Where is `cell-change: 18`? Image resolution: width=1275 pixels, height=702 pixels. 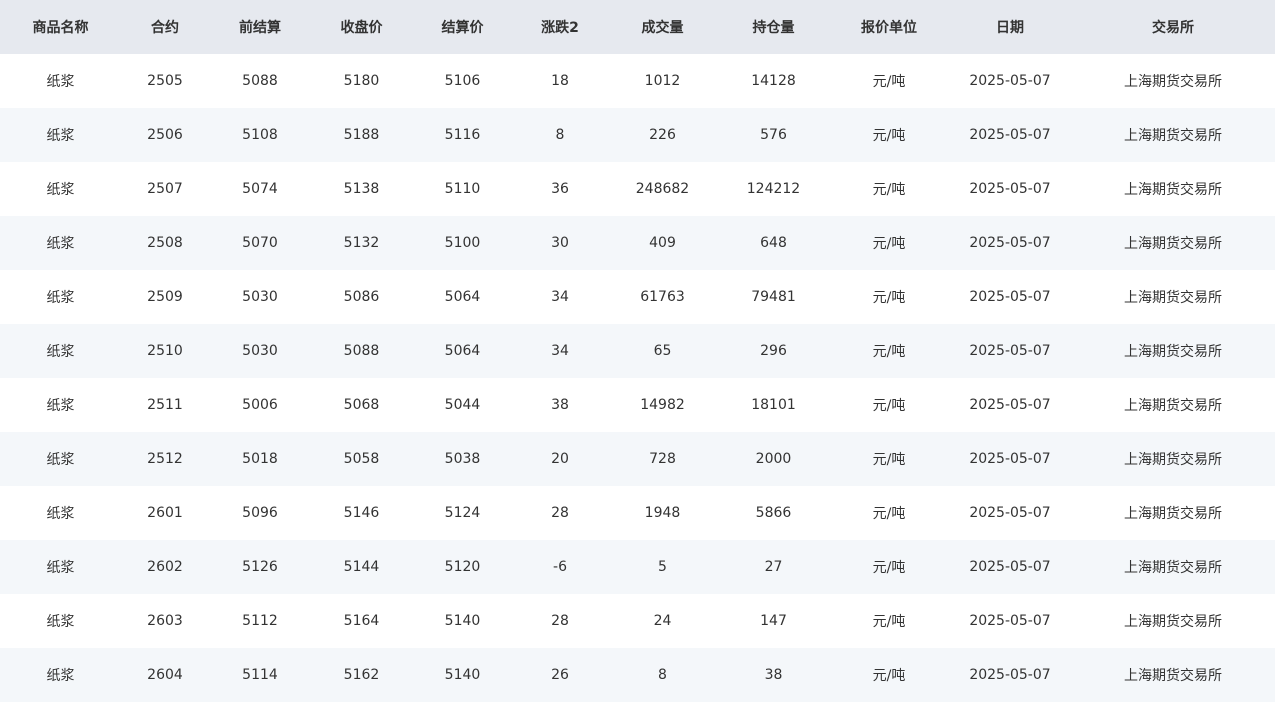
cell-change: 18 is located at coordinates (560, 81).